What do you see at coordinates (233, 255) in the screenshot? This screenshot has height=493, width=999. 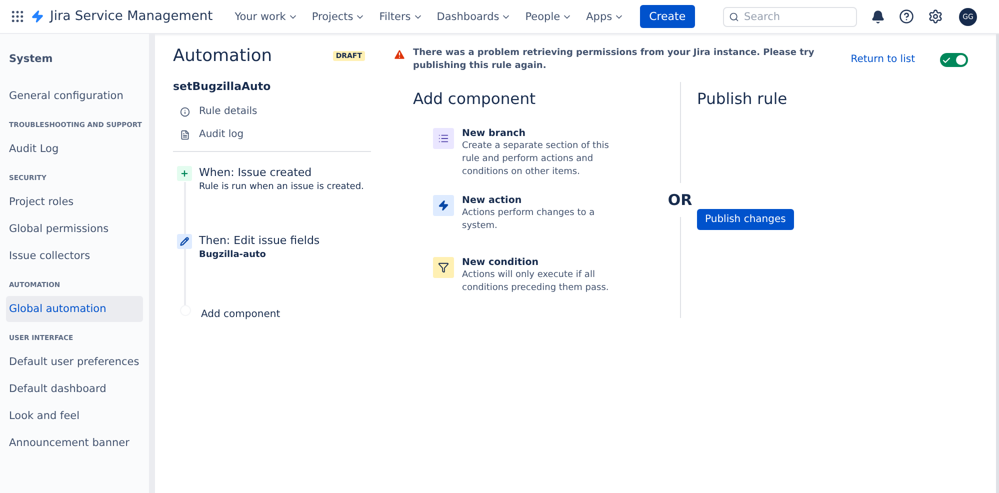 I see `step-detail: Bugzilla-auto` at bounding box center [233, 255].